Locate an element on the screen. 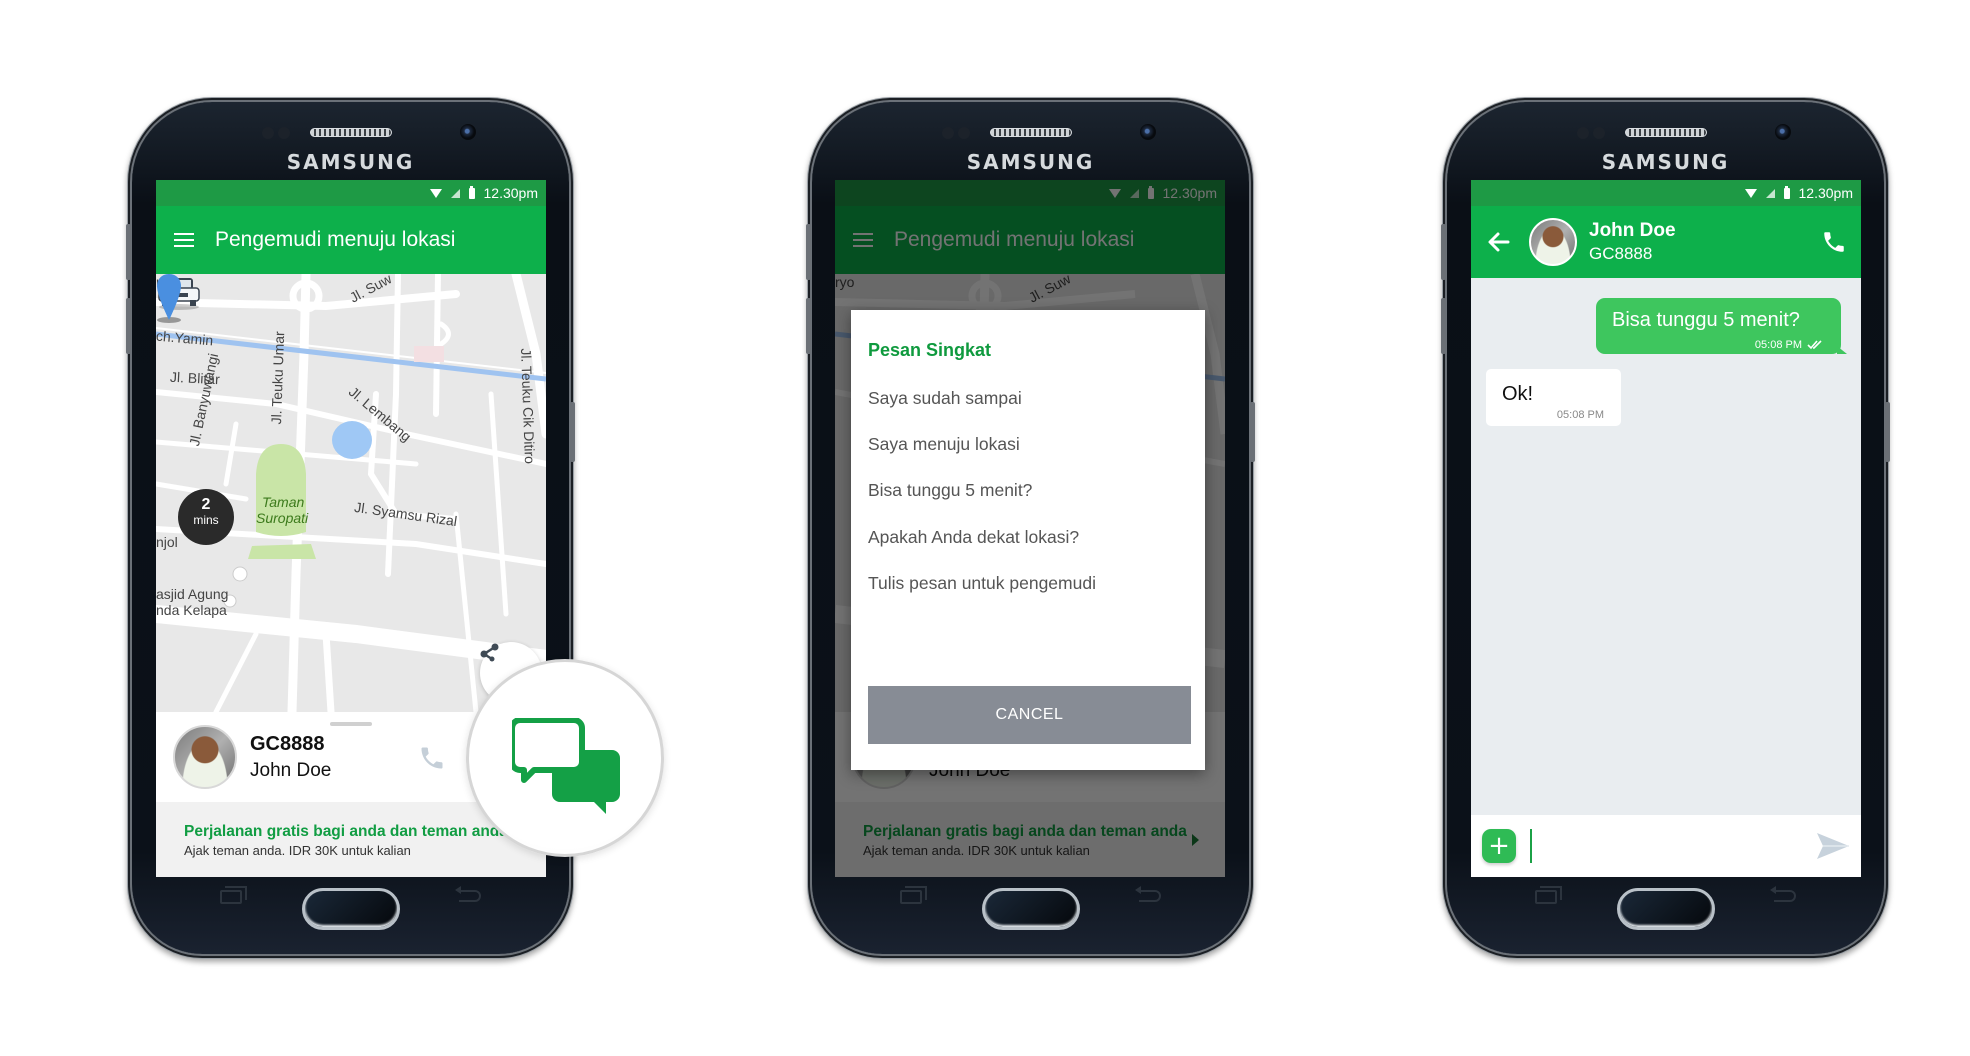 This screenshot has height=1056, width=1970. contact-name: John Doe is located at coordinates (1632, 230).